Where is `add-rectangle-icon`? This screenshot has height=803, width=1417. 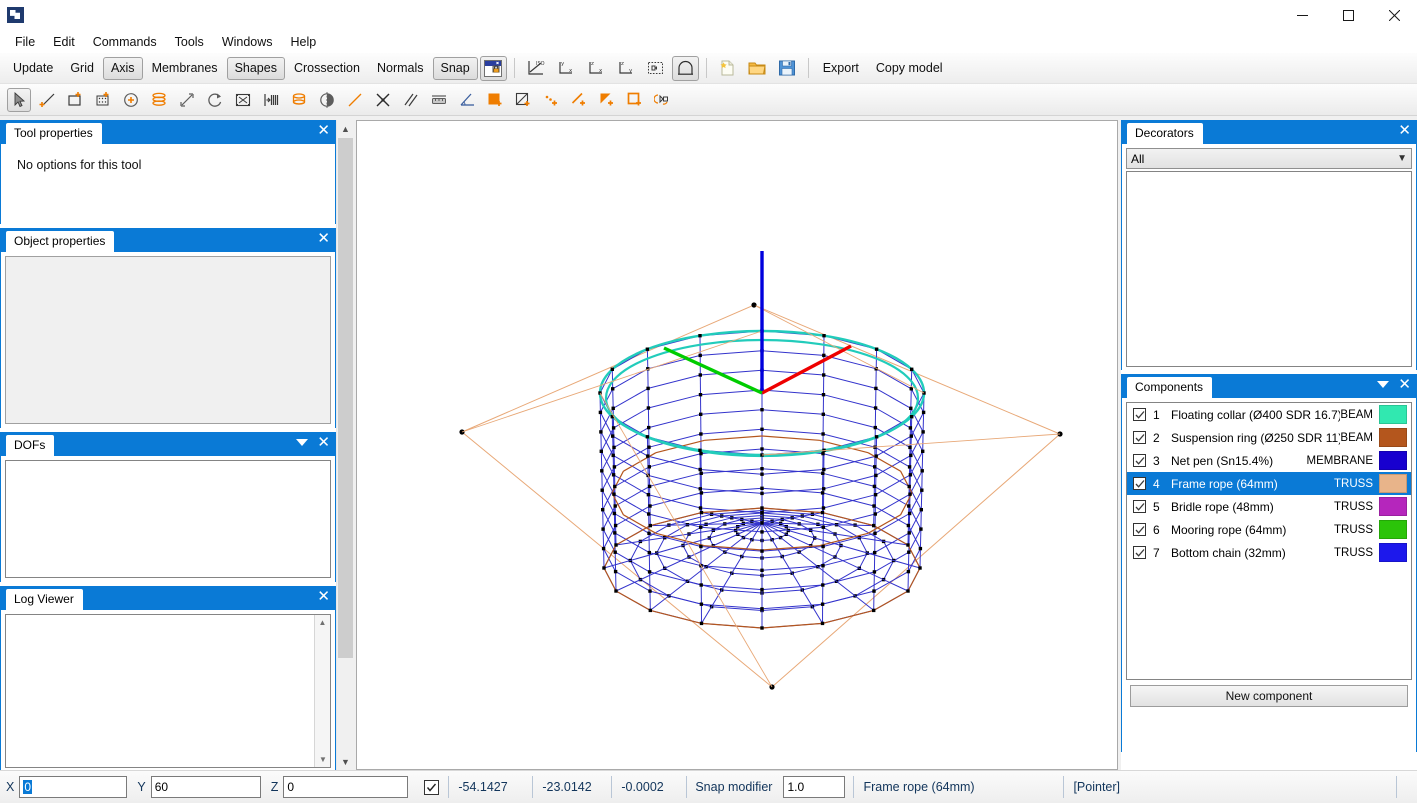 add-rectangle-icon is located at coordinates (75, 100).